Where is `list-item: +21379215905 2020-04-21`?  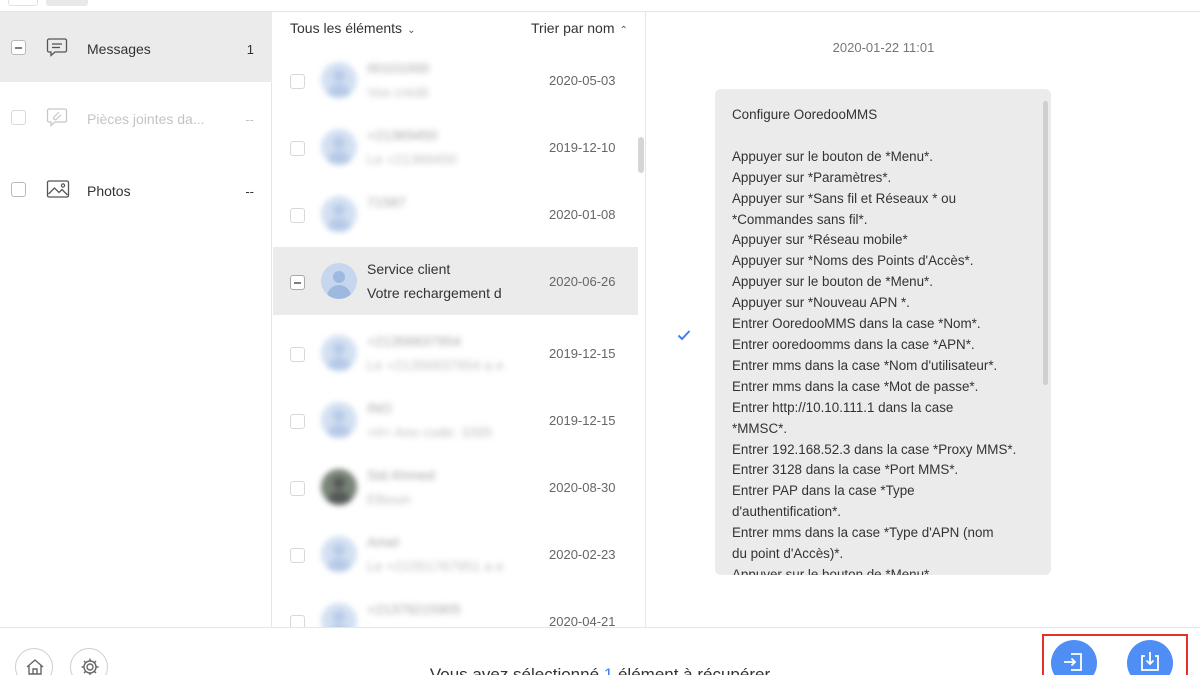 list-item: +21379215905 2020-04-21 is located at coordinates (455, 607).